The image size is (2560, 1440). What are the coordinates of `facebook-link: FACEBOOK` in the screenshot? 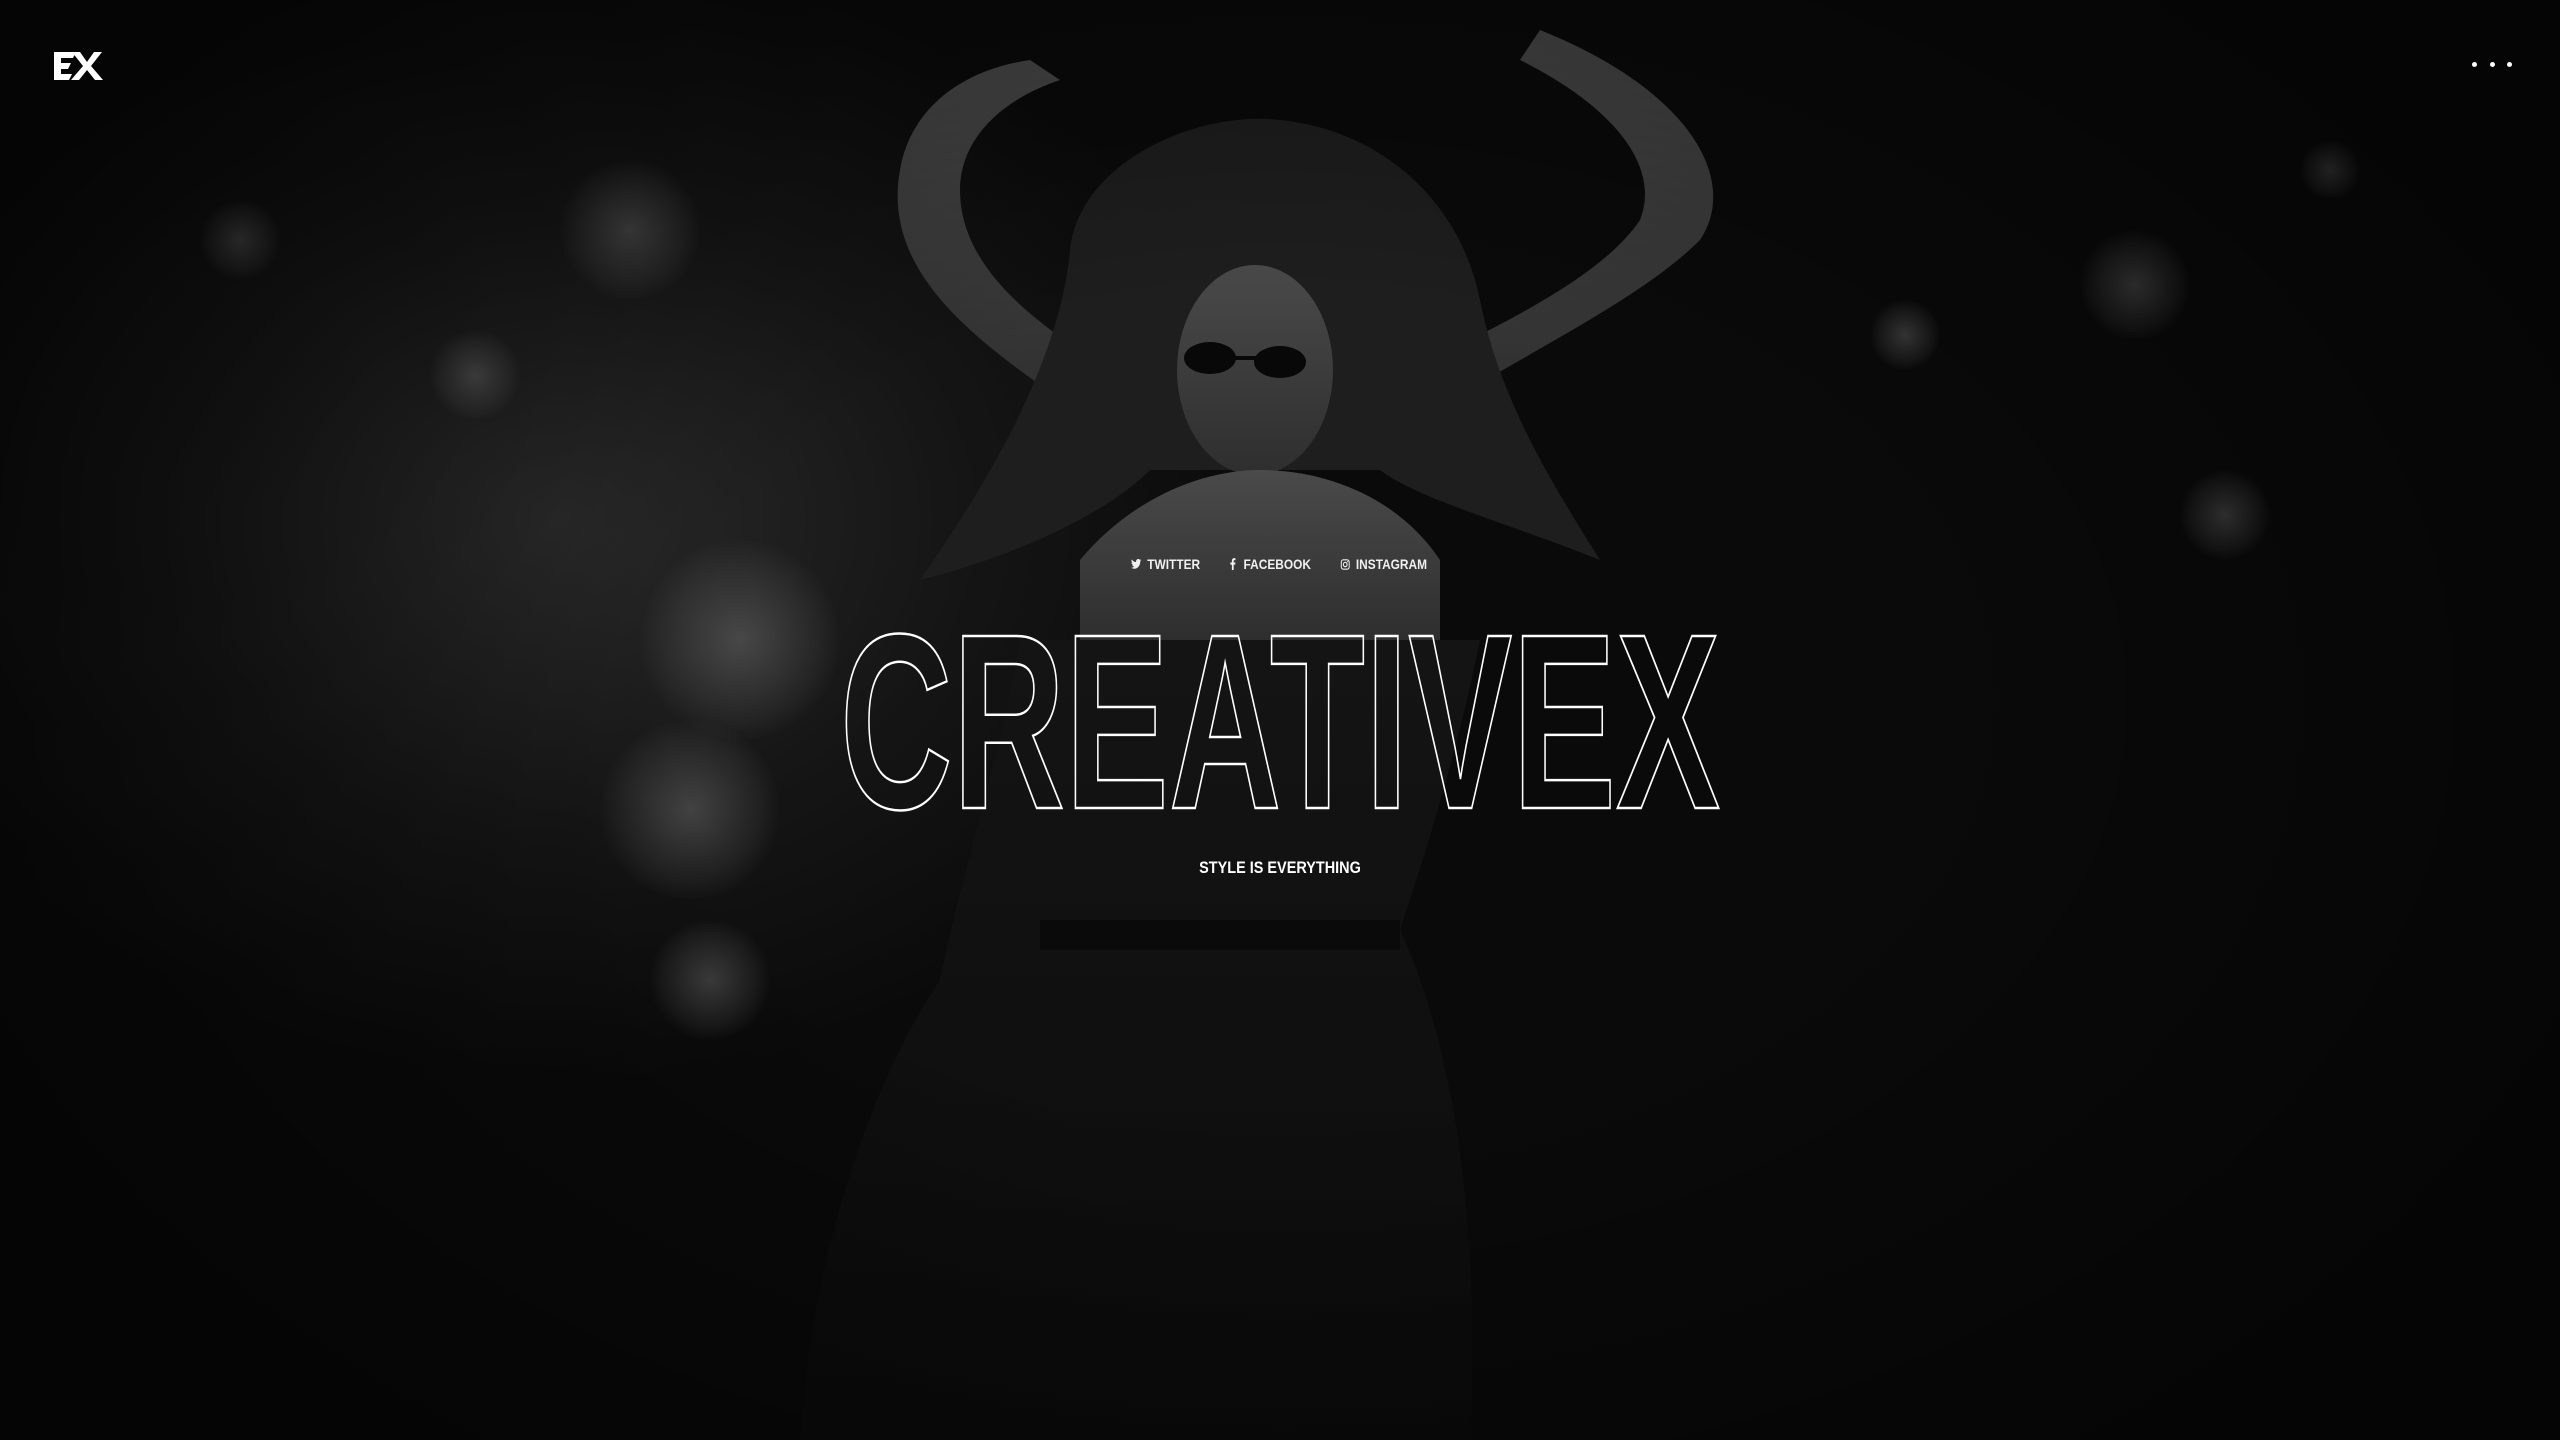 It's located at (1269, 564).